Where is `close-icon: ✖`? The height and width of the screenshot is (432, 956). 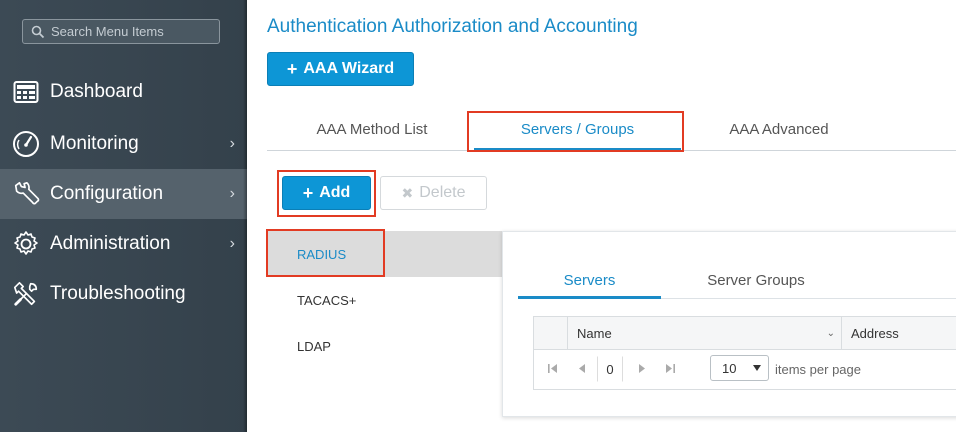 close-icon: ✖ is located at coordinates (407, 192).